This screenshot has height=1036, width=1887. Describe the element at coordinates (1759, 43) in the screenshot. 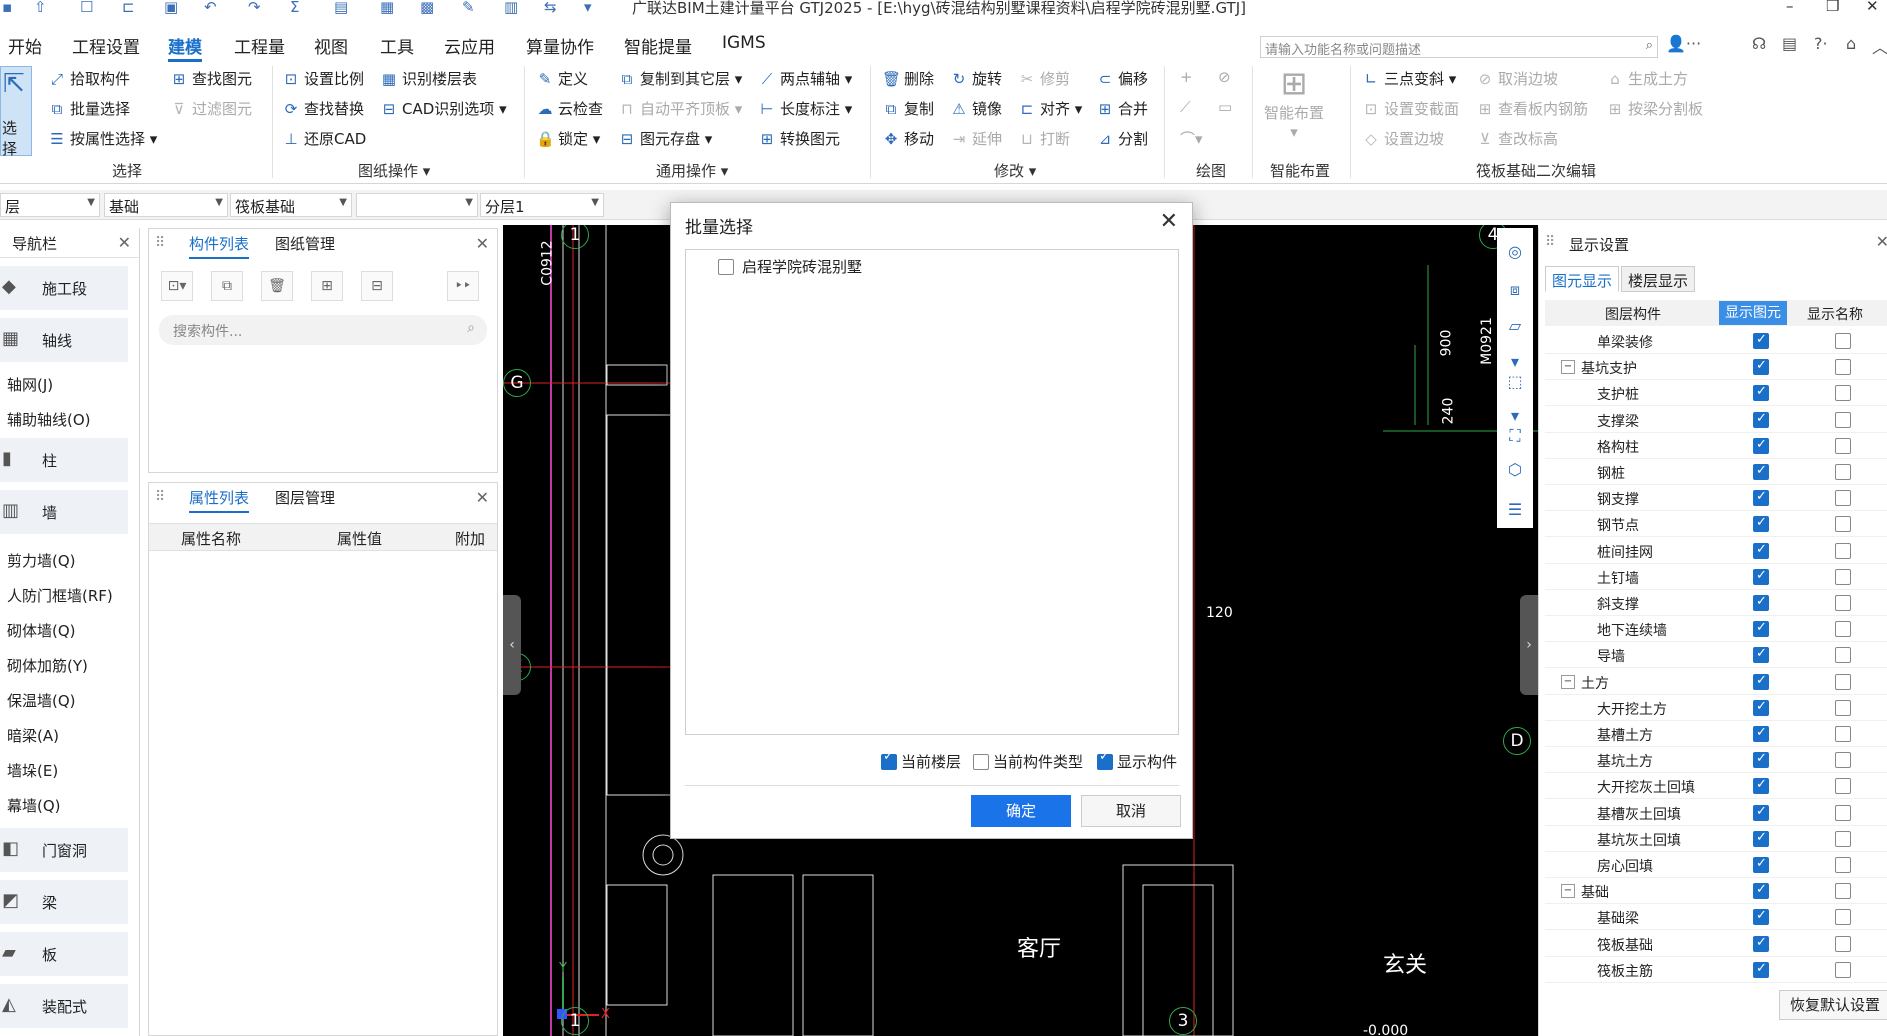

I see `headset-icon: ☊` at that location.